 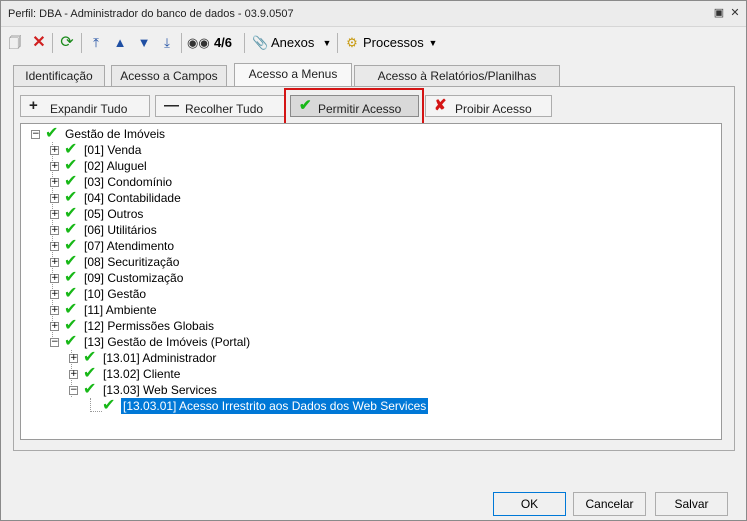 What do you see at coordinates (120, 230) in the screenshot?
I see `tree-node-label: [06] Utilitários` at bounding box center [120, 230].